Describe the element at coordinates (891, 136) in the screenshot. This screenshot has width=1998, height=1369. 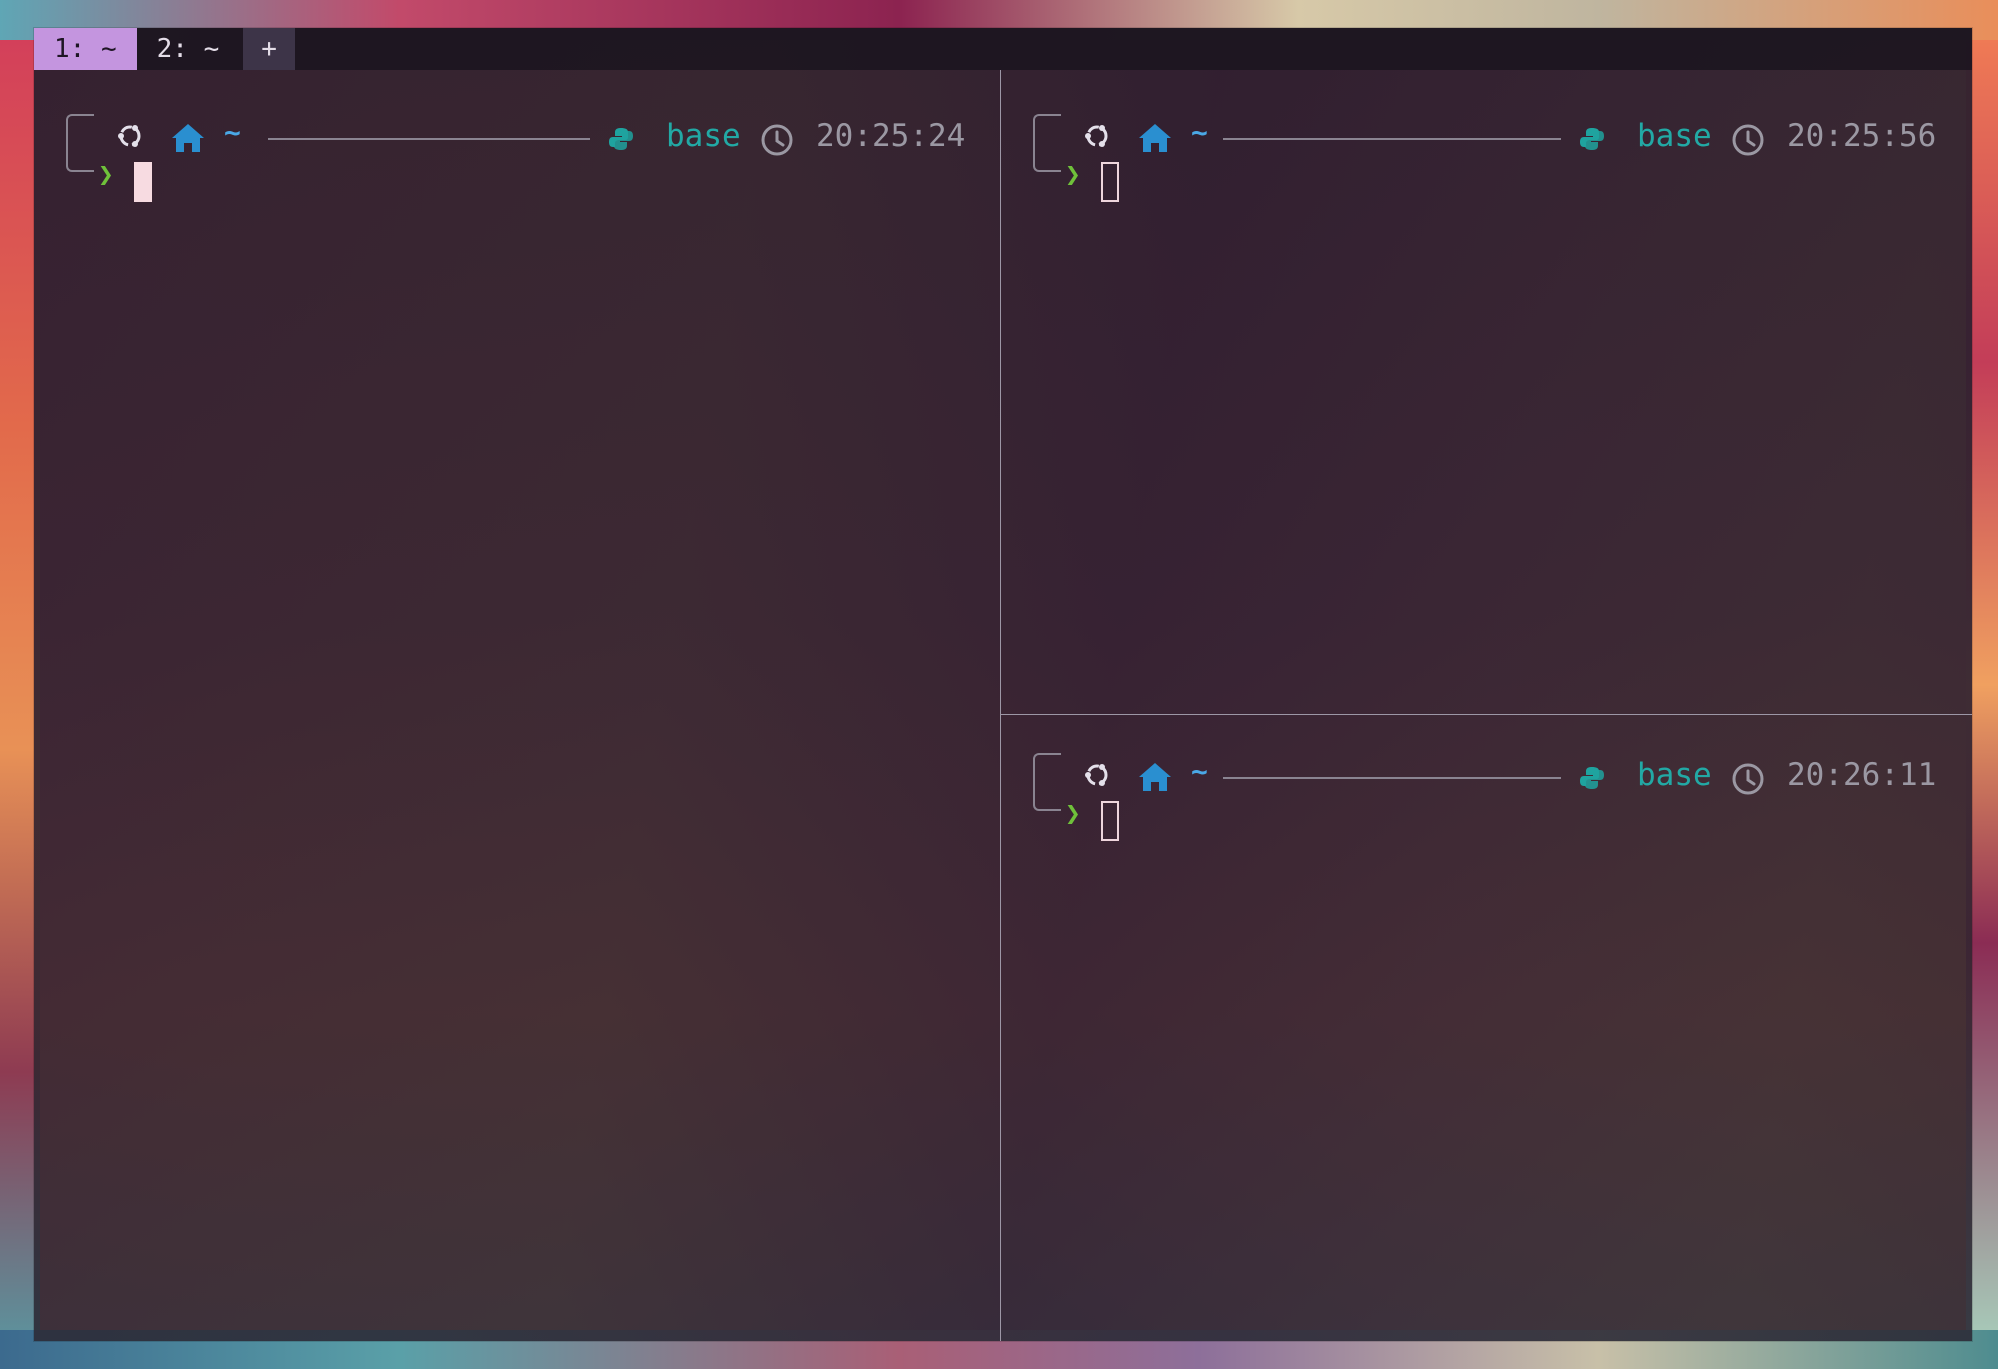
I see `prompt-time: 20:25:24` at that location.